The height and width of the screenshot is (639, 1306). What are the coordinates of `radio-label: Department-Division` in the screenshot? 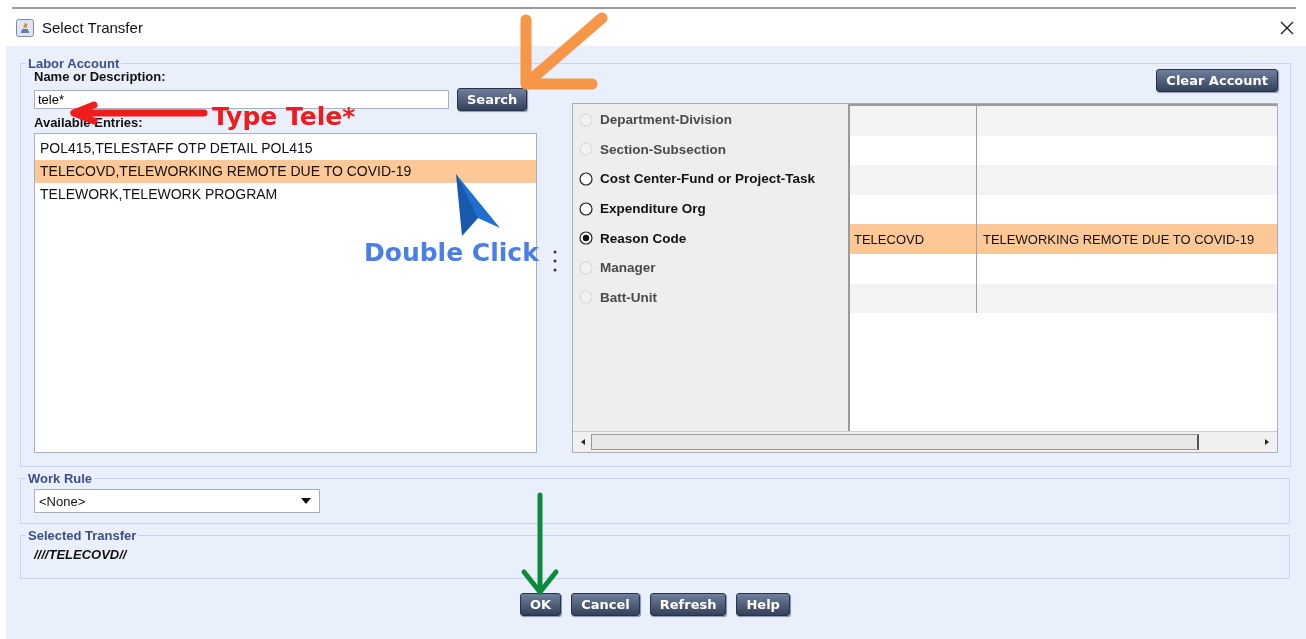 It's located at (666, 120).